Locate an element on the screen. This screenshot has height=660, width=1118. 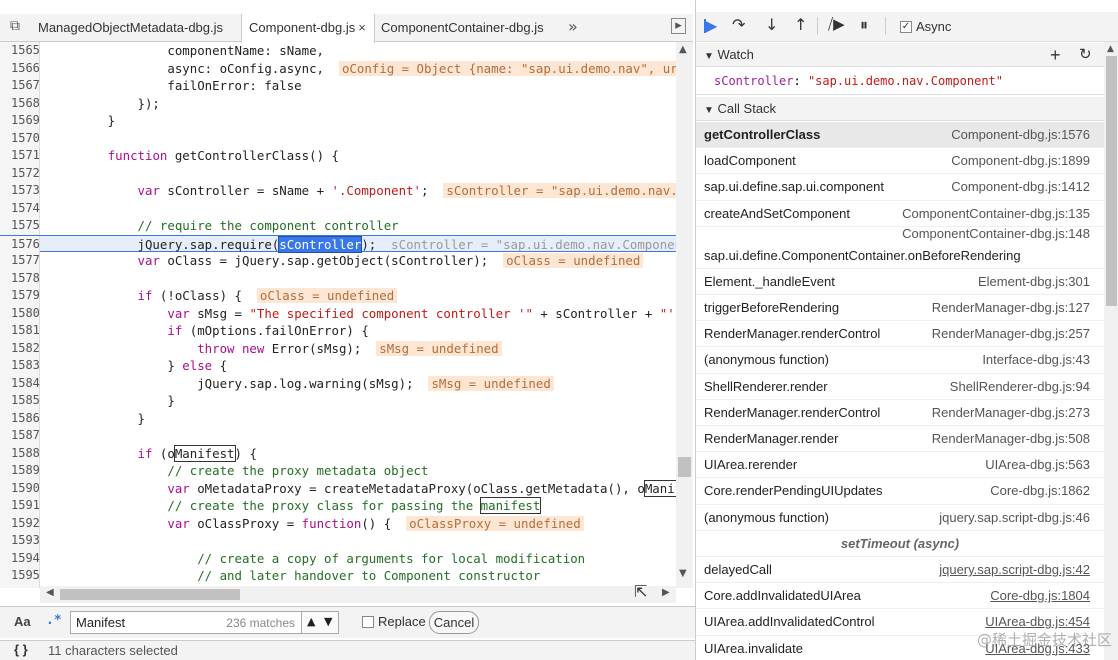
line-number: 1577 is located at coordinates (20, 261).